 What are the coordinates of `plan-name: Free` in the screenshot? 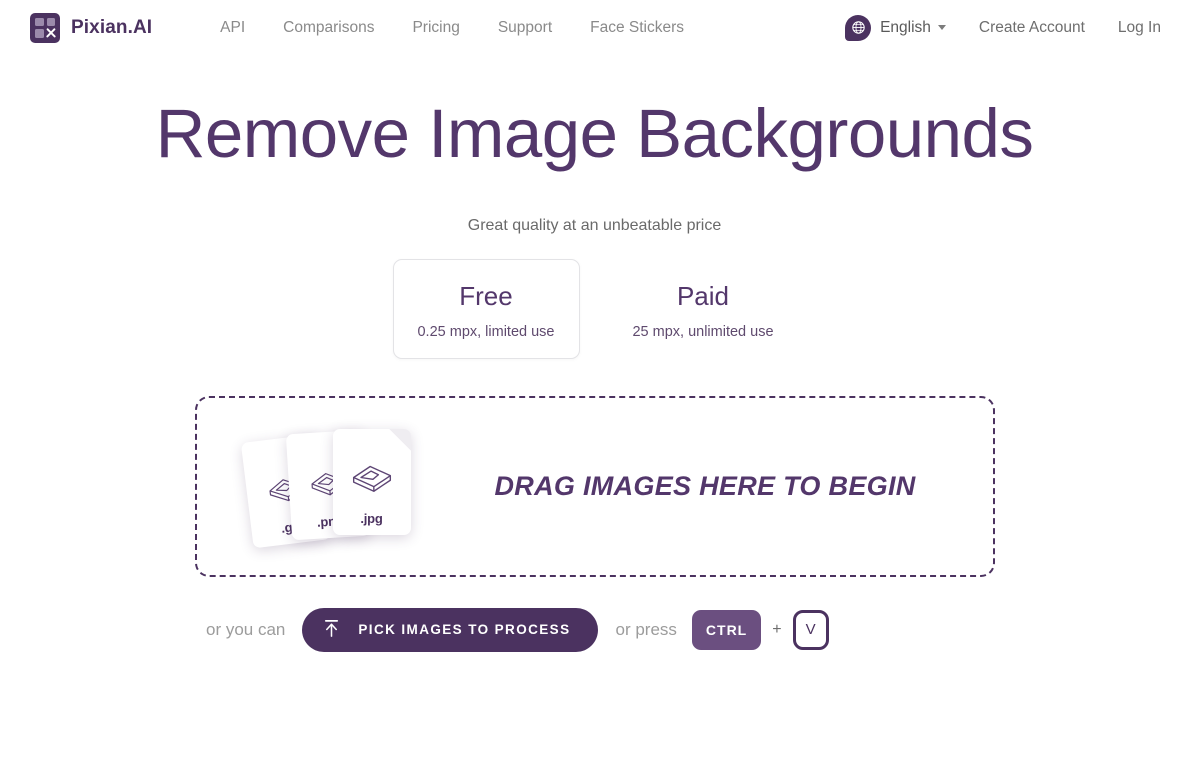 It's located at (486, 296).